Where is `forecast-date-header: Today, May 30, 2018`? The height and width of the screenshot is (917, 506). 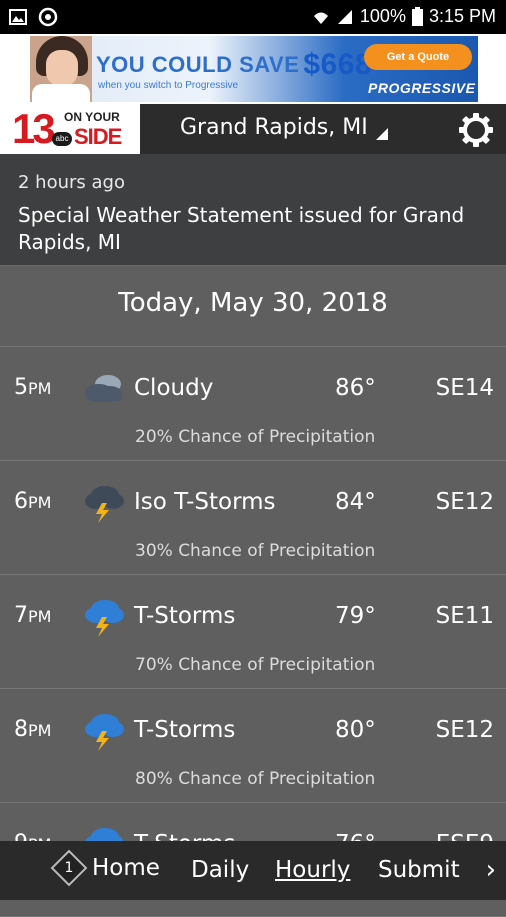 forecast-date-header: Today, May 30, 2018 is located at coordinates (253, 306).